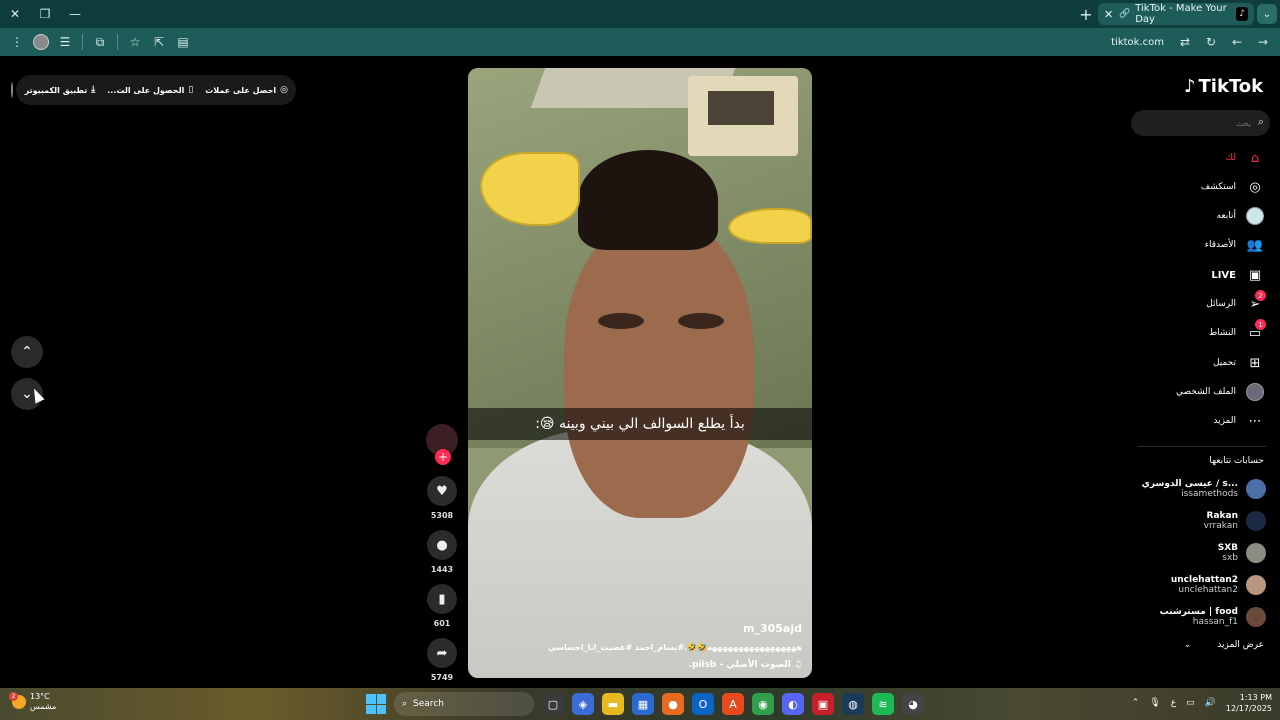 Image resolution: width=1280 pixels, height=720 pixels. What do you see at coordinates (15, 14) in the screenshot?
I see `close-window-icon: ✕` at bounding box center [15, 14].